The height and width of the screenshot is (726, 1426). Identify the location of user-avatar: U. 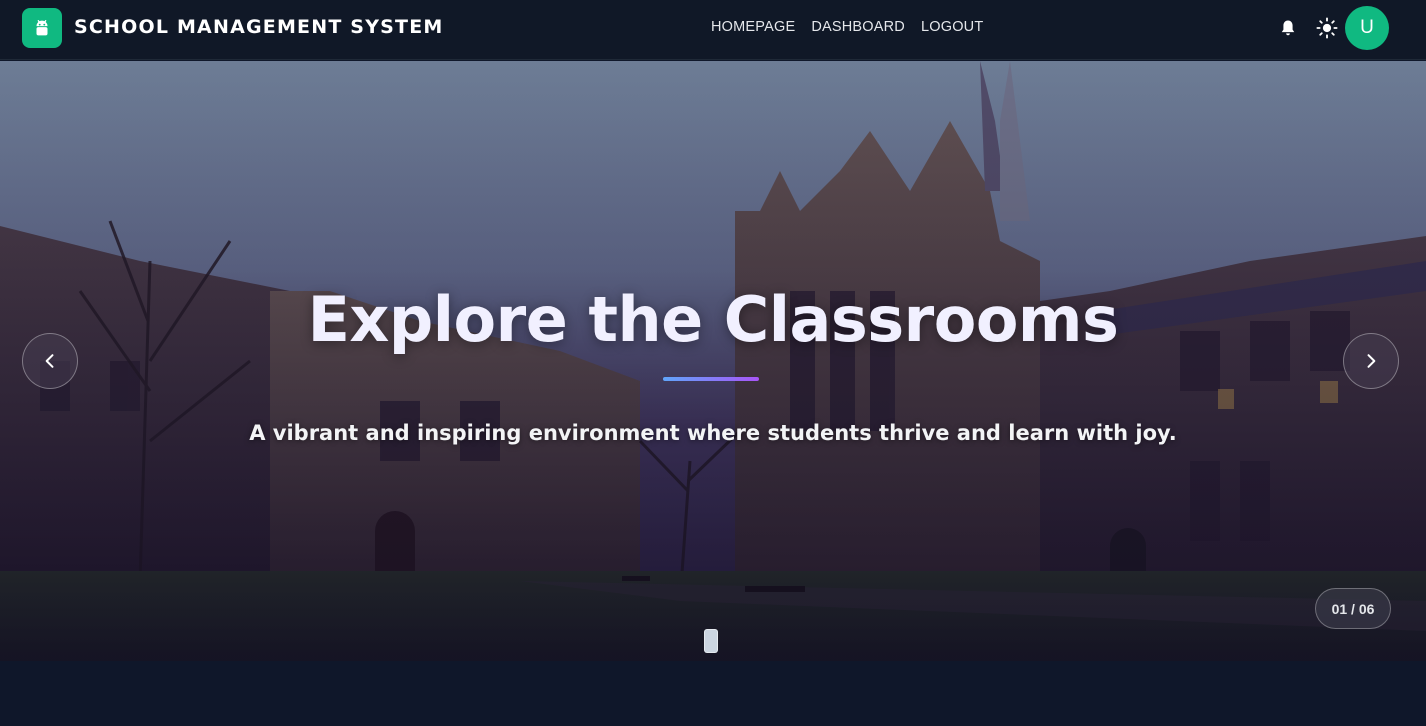
(1367, 28).